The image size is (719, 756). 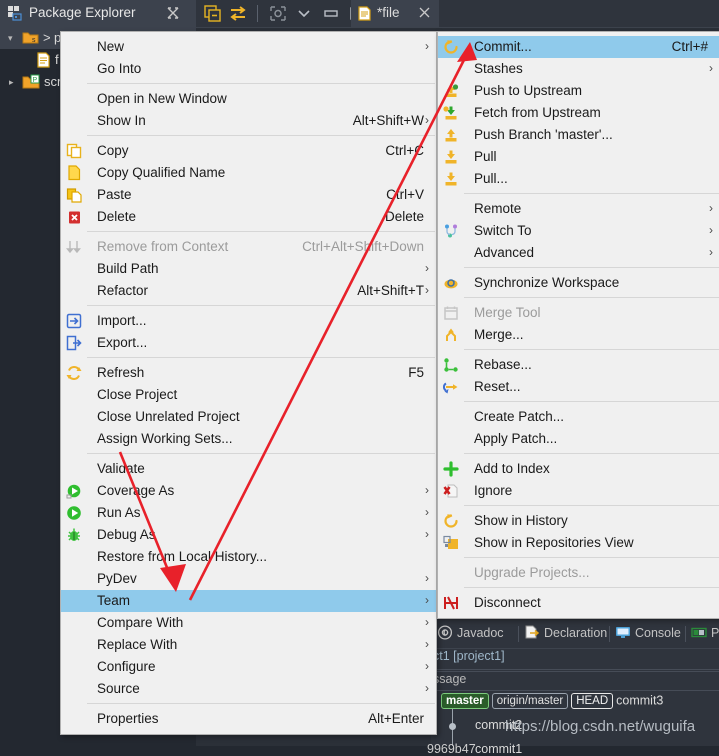 What do you see at coordinates (578, 469) in the screenshot?
I see `menu-item-add-to-index: Add to Index` at bounding box center [578, 469].